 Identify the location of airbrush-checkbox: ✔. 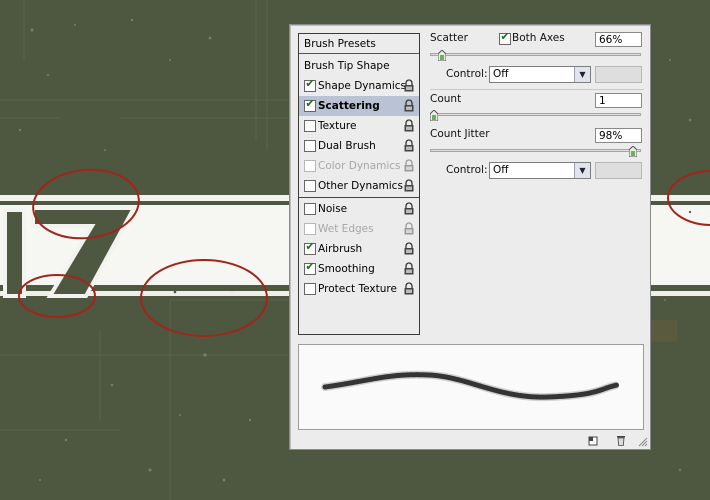
(310, 247).